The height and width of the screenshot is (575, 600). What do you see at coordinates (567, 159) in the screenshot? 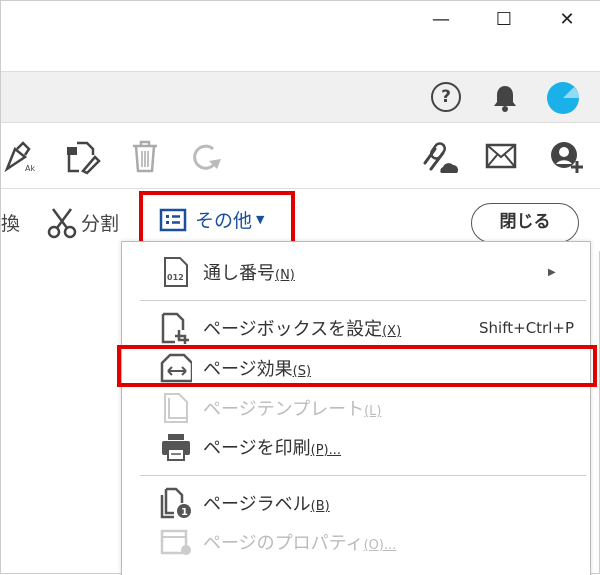
I see `add-user-icon` at bounding box center [567, 159].